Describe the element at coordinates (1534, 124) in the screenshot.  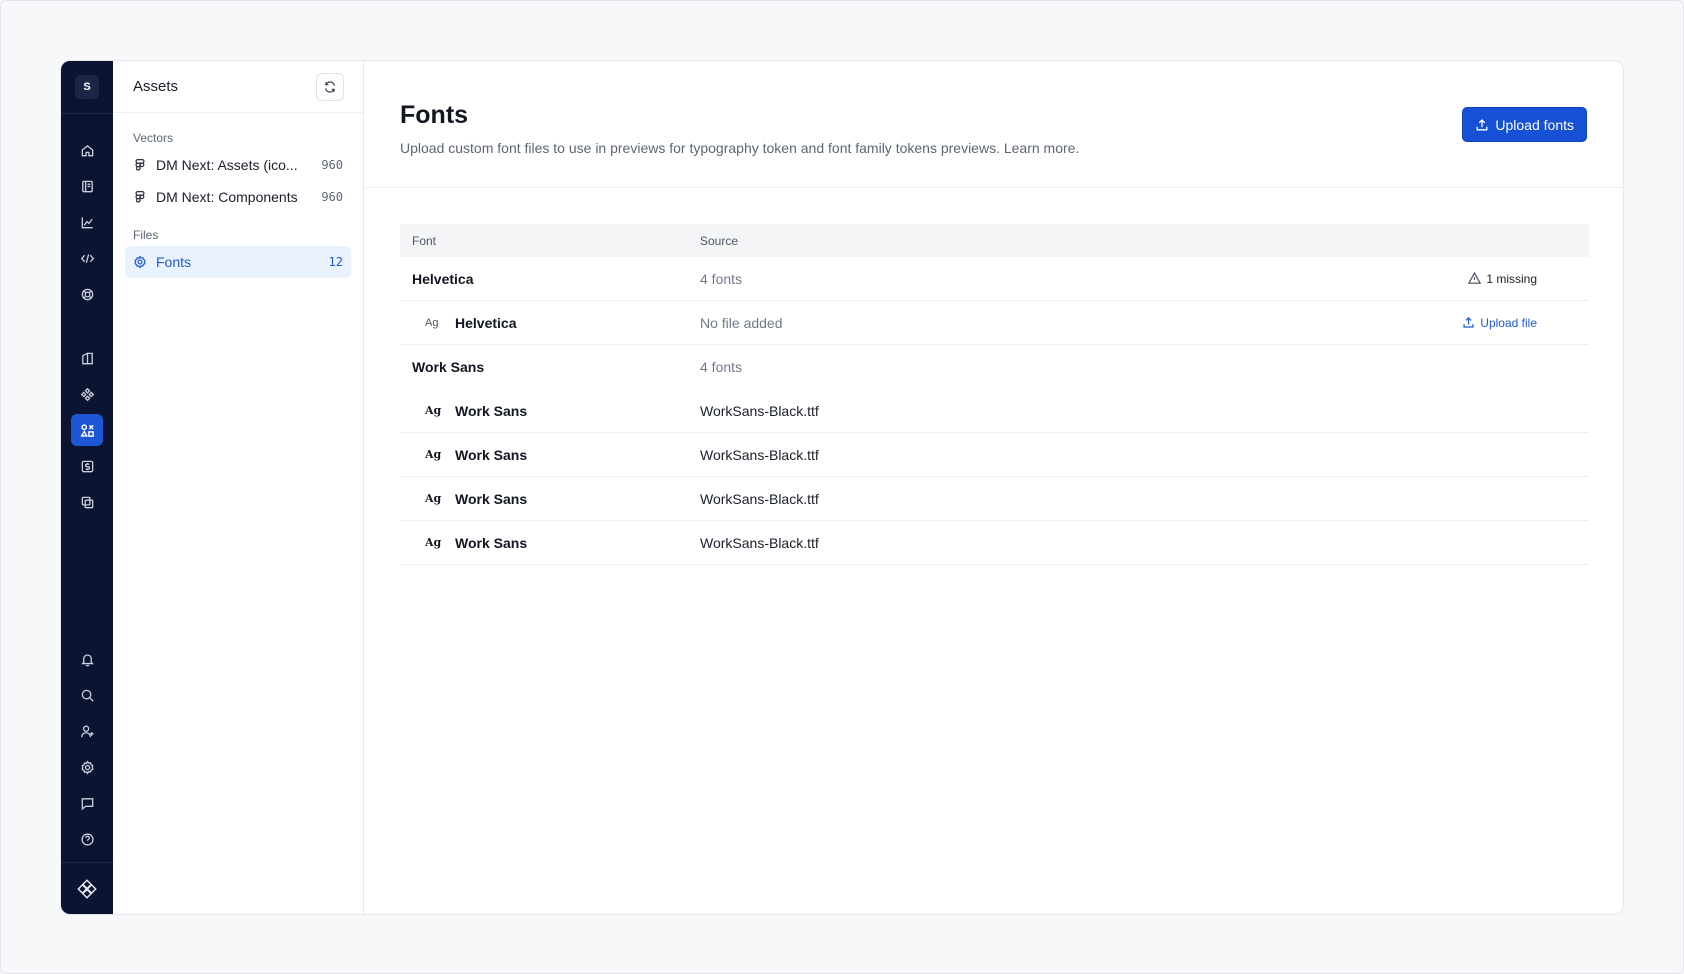
I see `upload-fonts-label: Upload fonts` at that location.